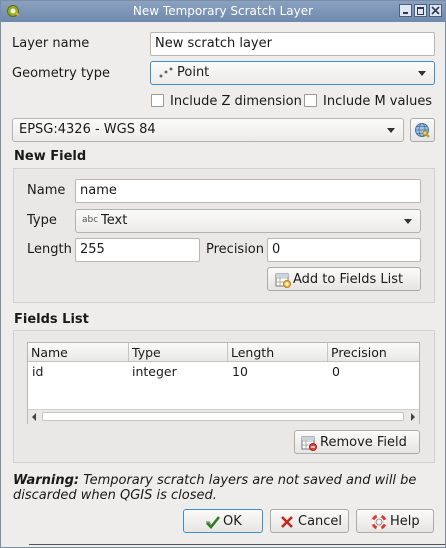 Image resolution: width=446 pixels, height=548 pixels. What do you see at coordinates (283, 280) in the screenshot?
I see `add-field-icon` at bounding box center [283, 280].